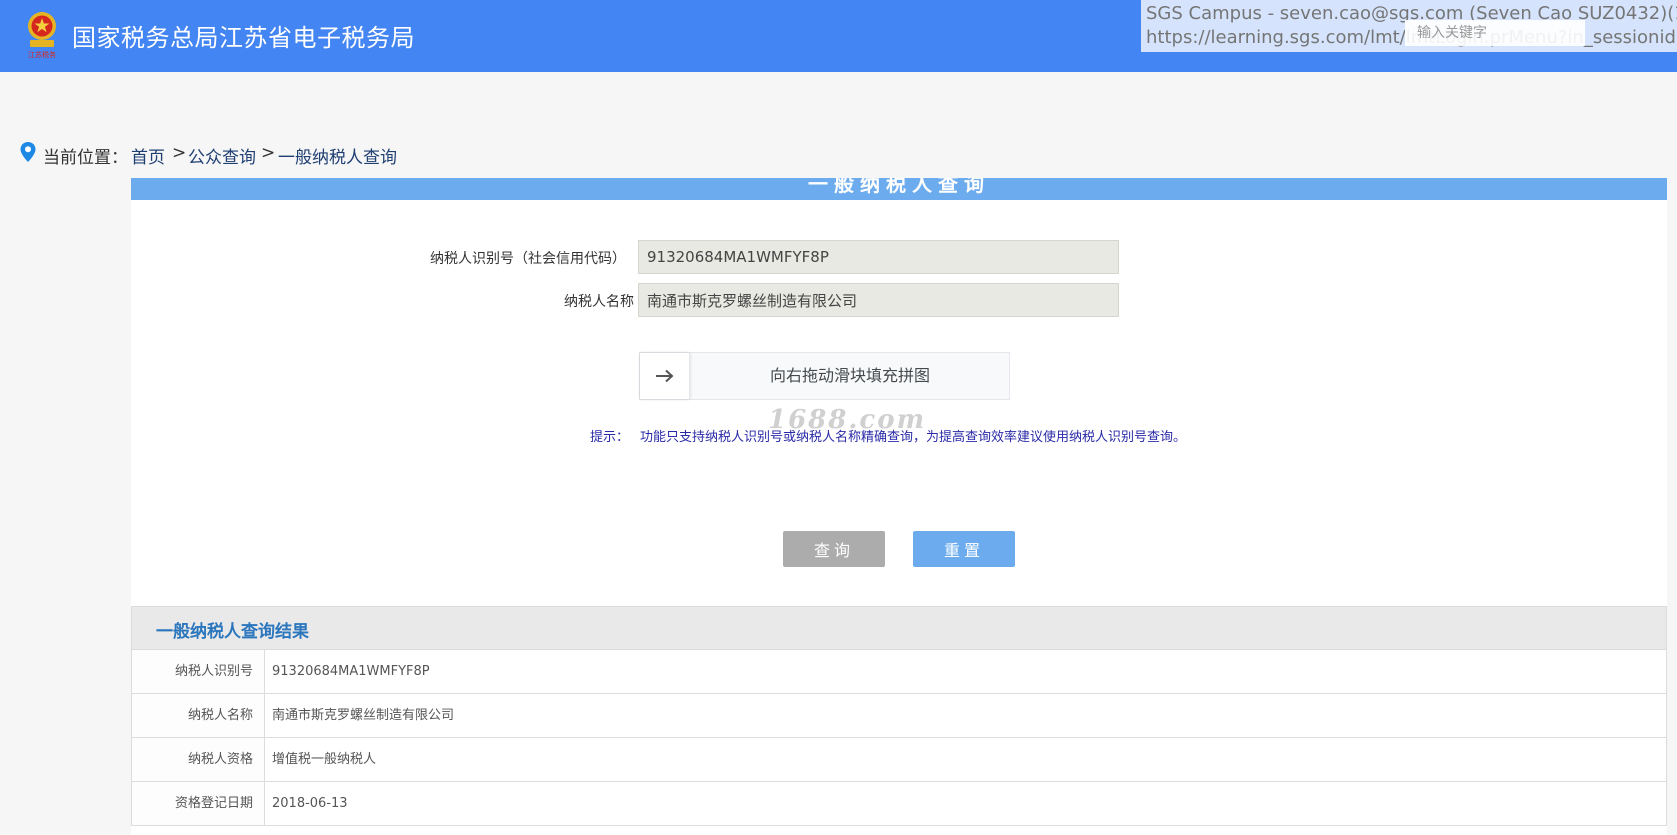  Describe the element at coordinates (42, 54) in the screenshot. I see `emblem-caption: 江苏税务` at that location.